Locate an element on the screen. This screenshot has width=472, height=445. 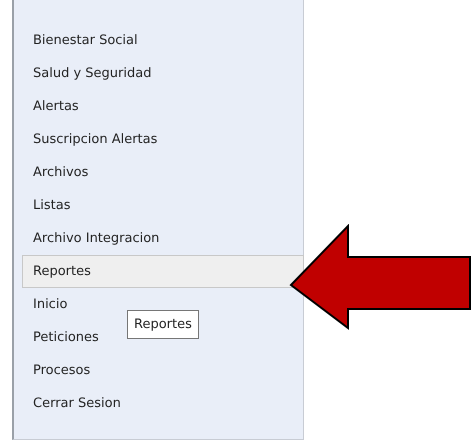
menu-item: Cerrar Sesion is located at coordinates (77, 403).